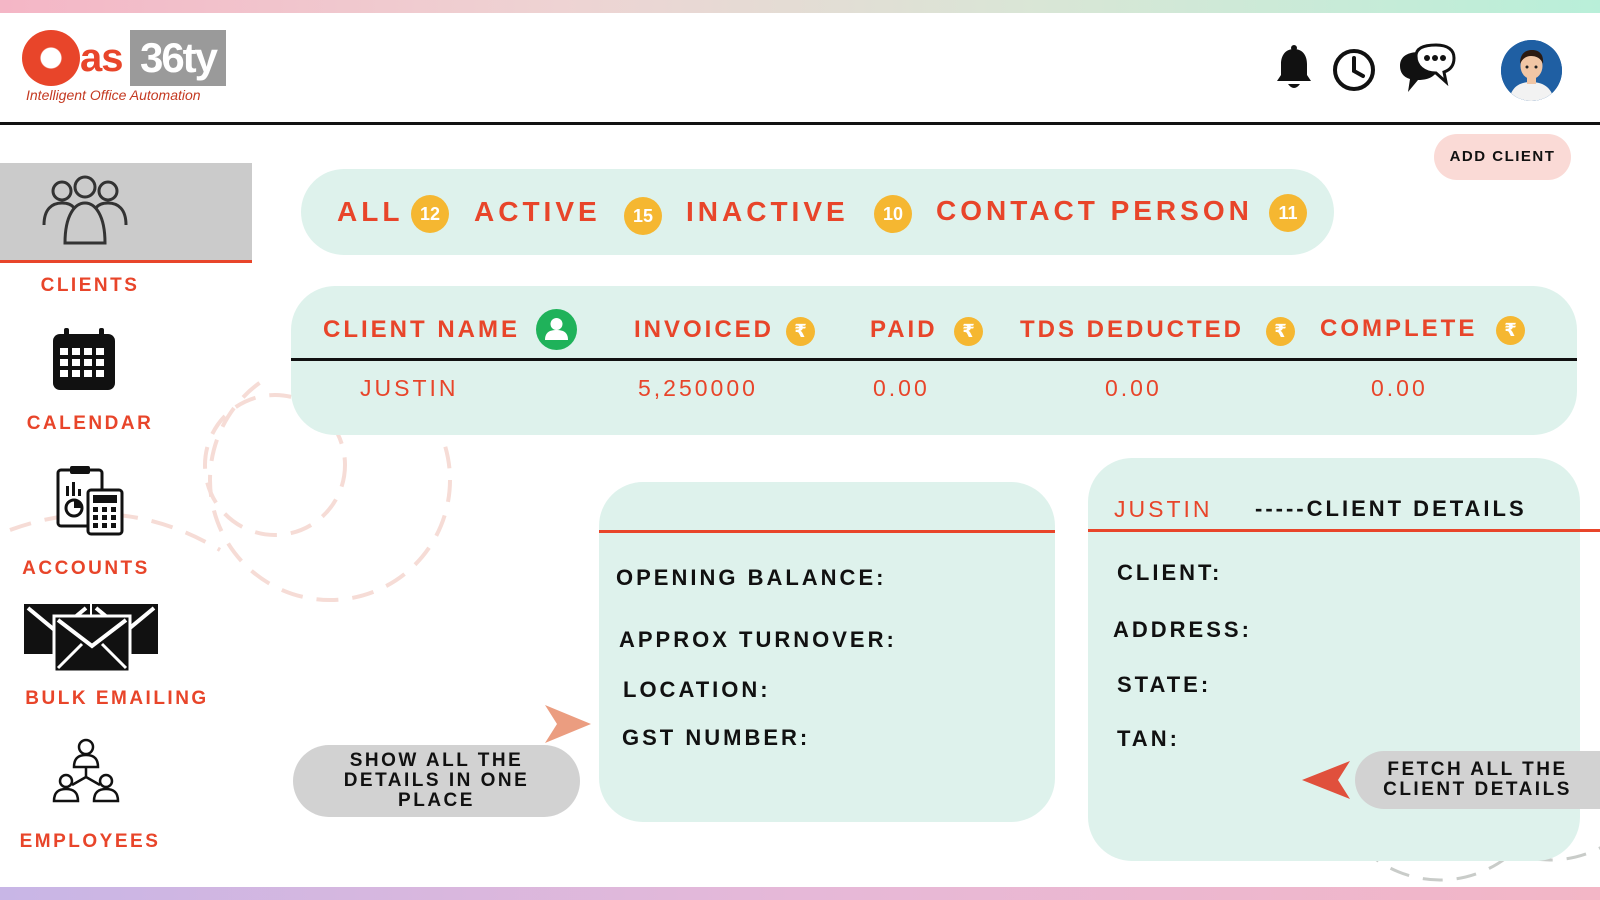 This screenshot has height=900, width=1600. Describe the element at coordinates (1170, 572) in the screenshot. I see `field-client: CLIENT:` at that location.